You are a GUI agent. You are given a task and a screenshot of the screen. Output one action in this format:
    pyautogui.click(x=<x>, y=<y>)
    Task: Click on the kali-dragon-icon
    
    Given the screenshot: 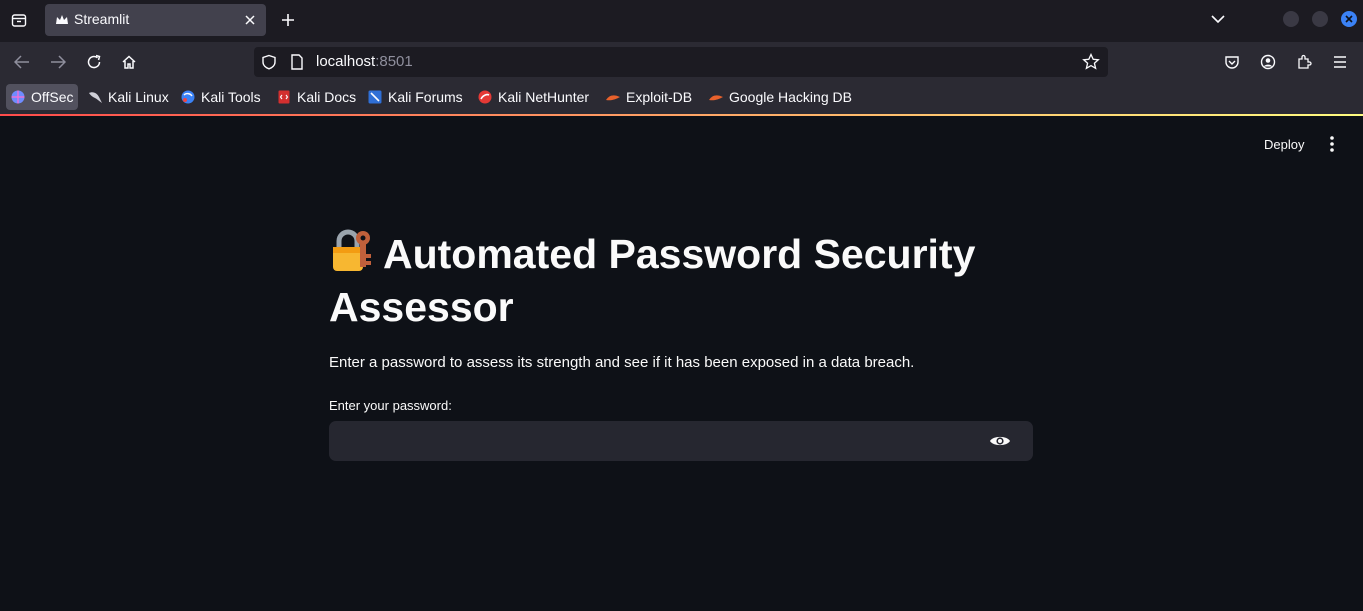 What is the action you would take?
    pyautogui.click(x=95, y=97)
    